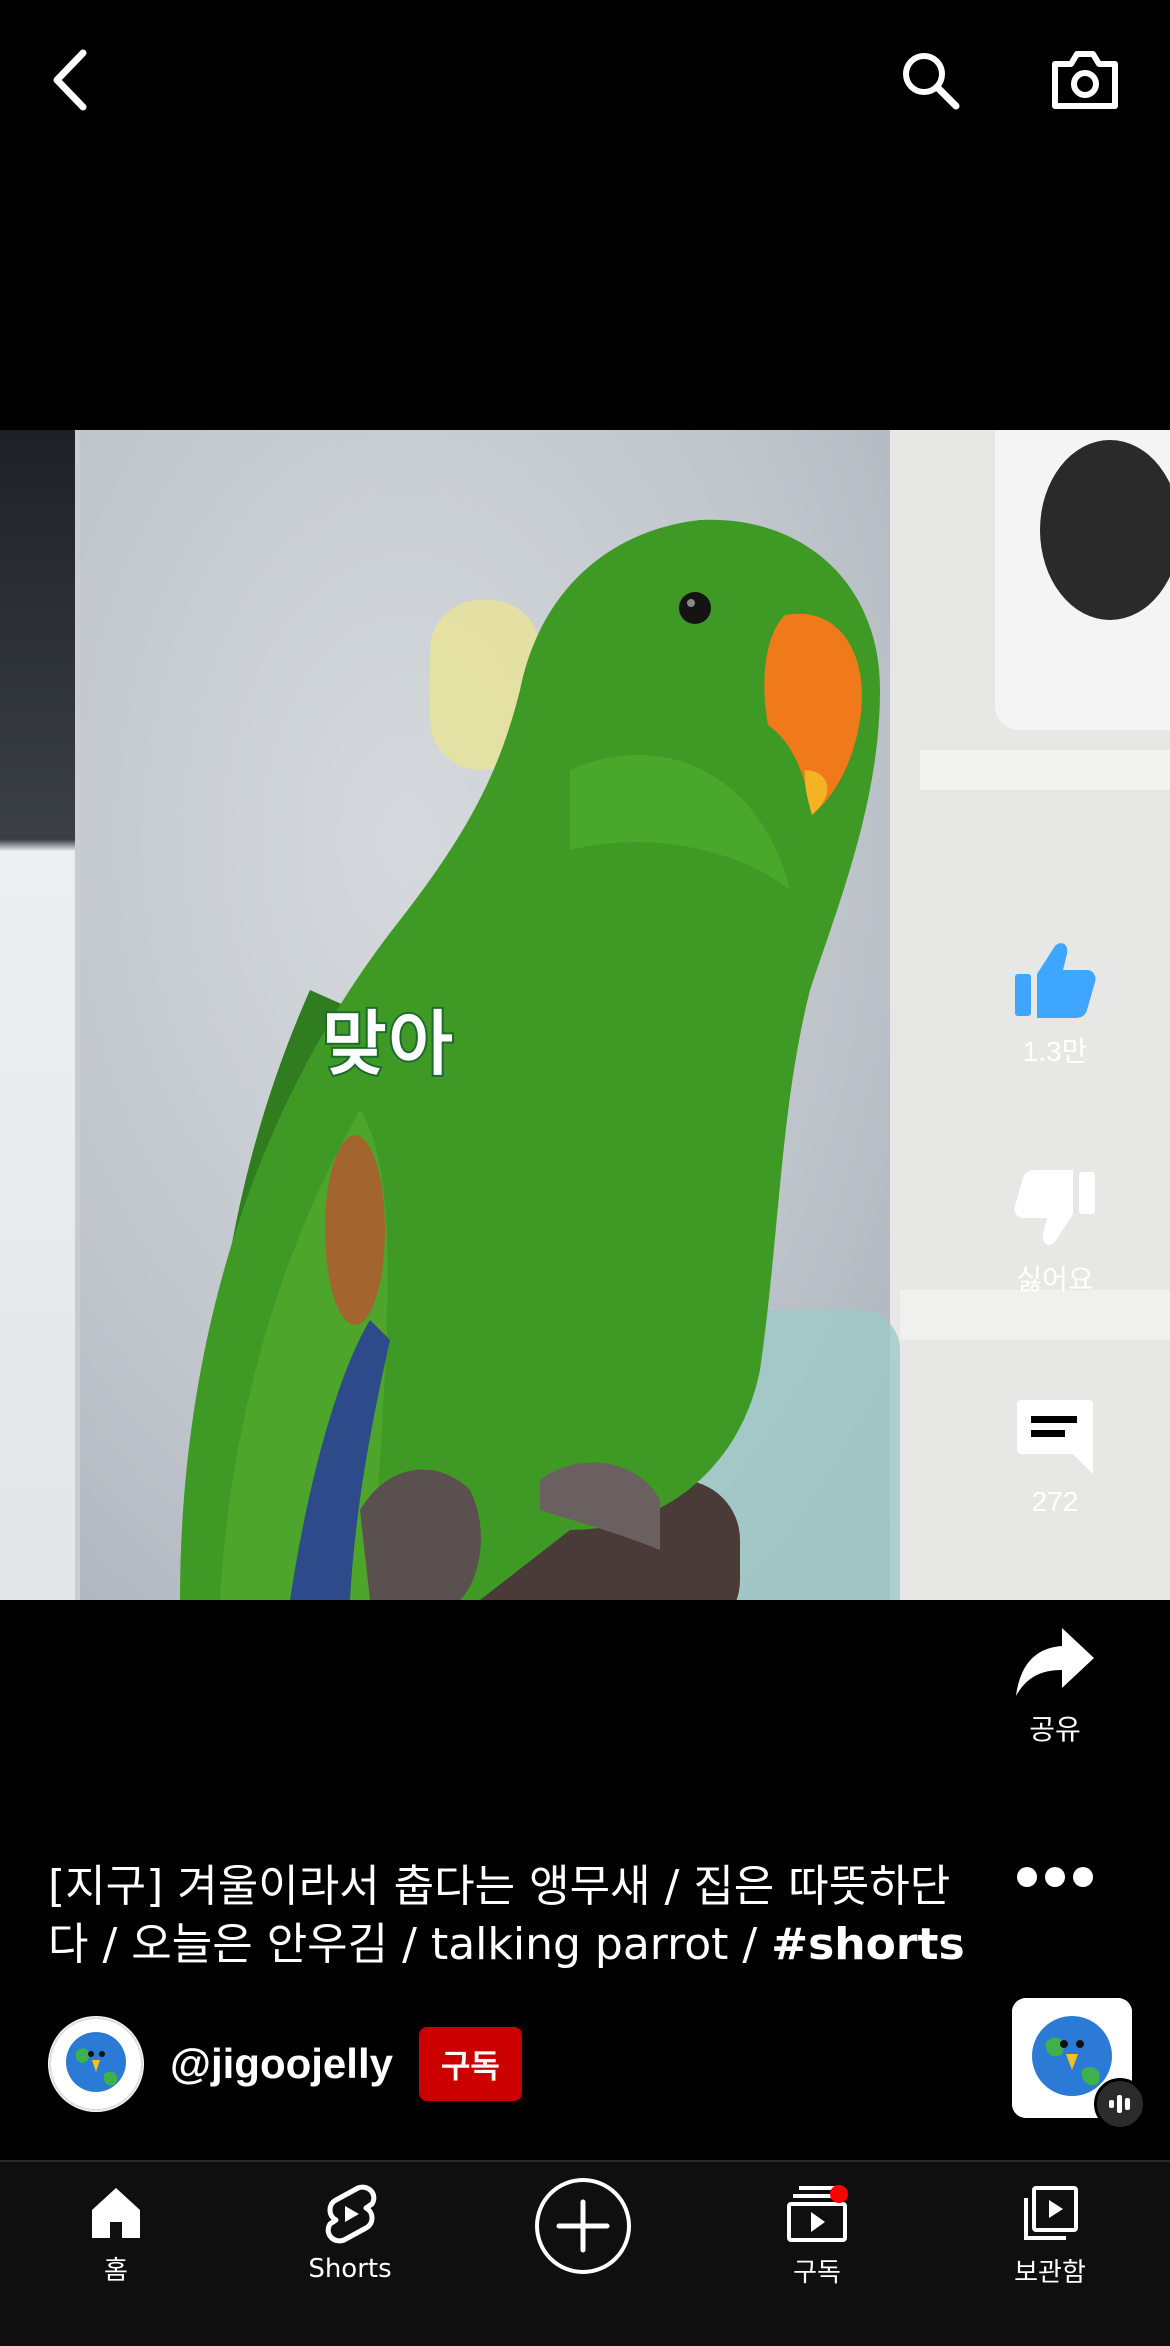  I want to click on more-horizontal-icon, so click(1055, 1877).